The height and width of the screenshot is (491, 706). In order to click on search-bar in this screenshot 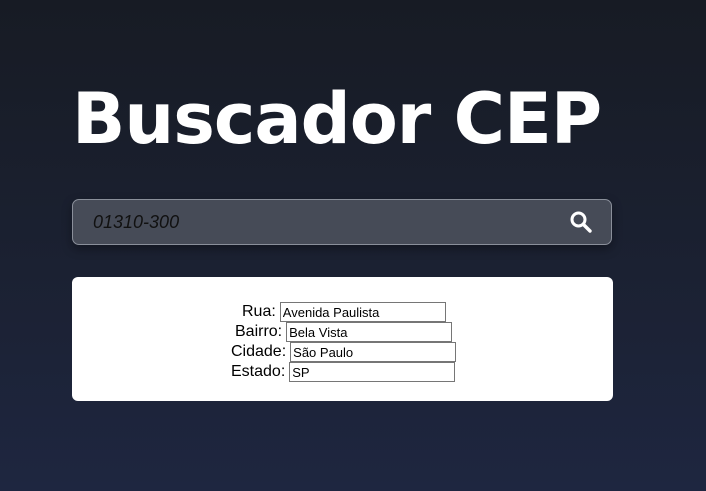, I will do `click(342, 222)`.